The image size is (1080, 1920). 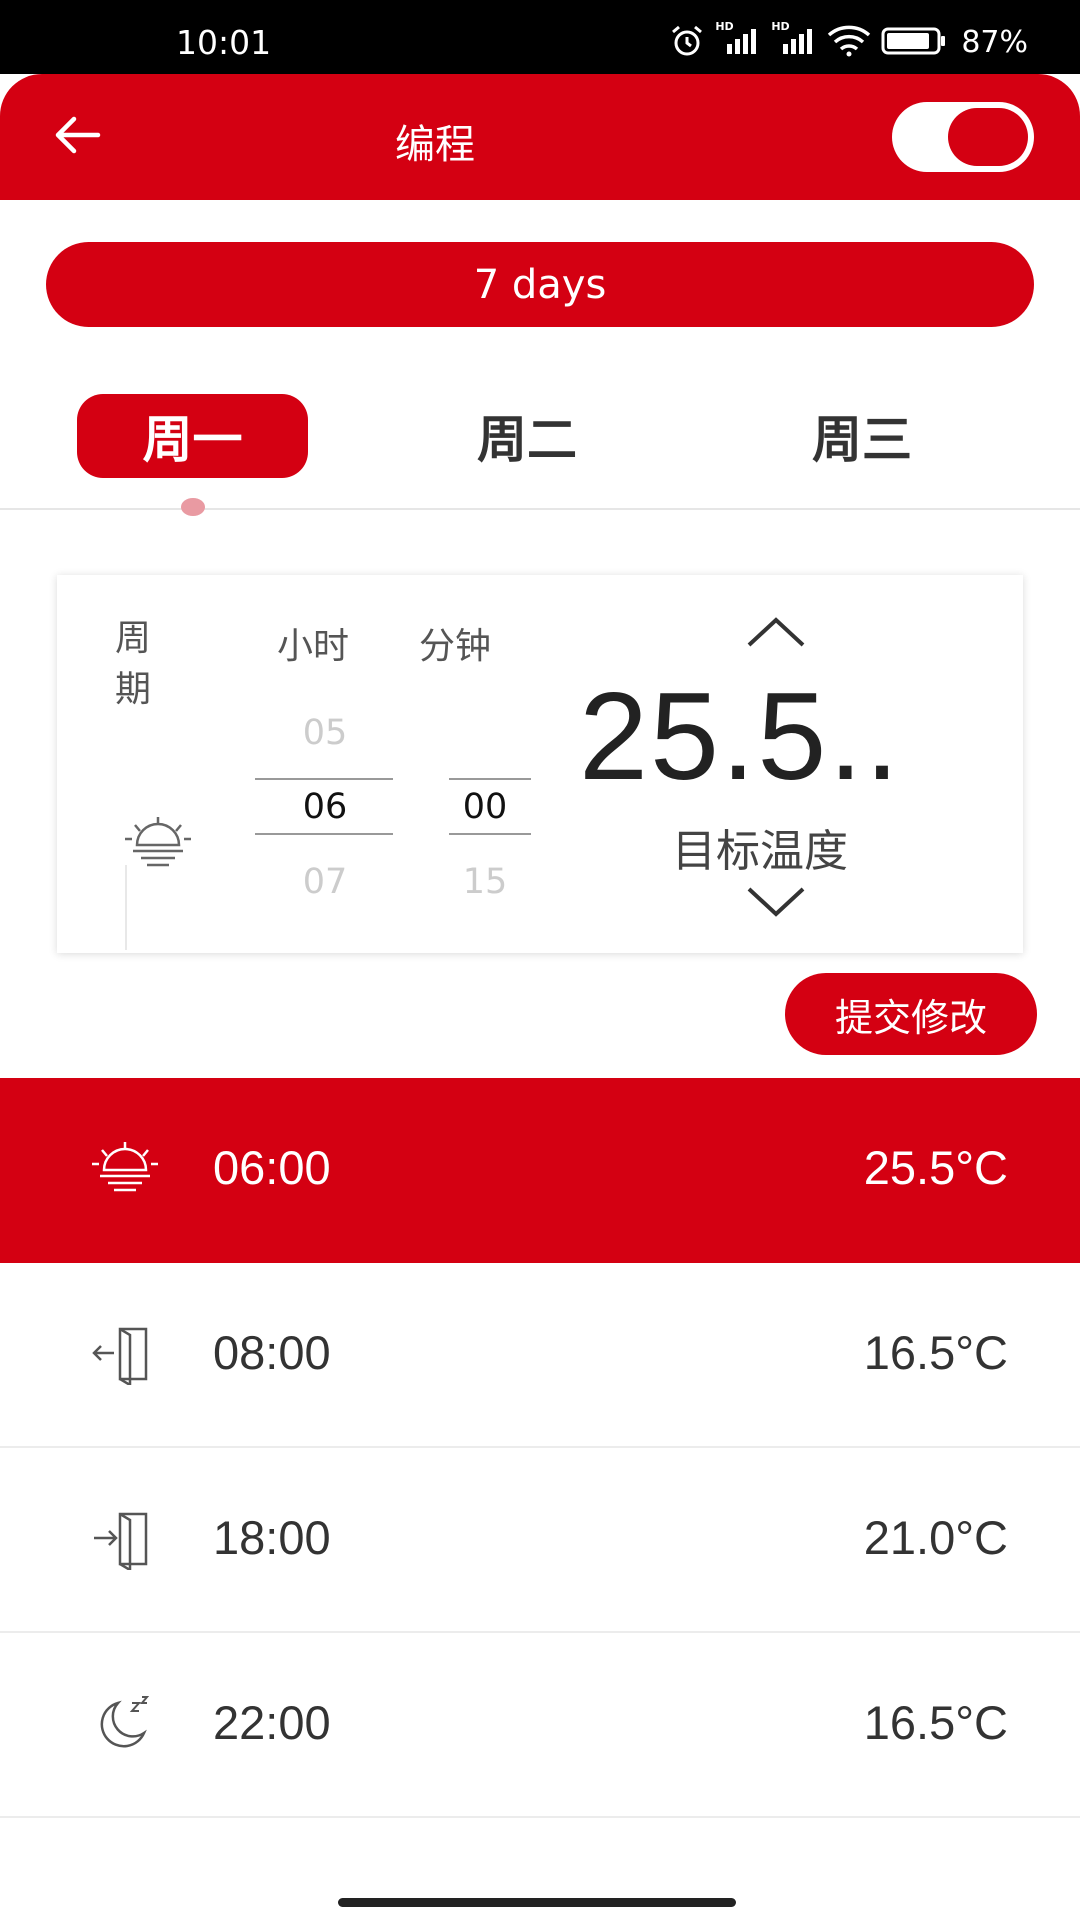 I want to click on status-bar: 10:01 HD HD 87%, so click(x=540, y=37).